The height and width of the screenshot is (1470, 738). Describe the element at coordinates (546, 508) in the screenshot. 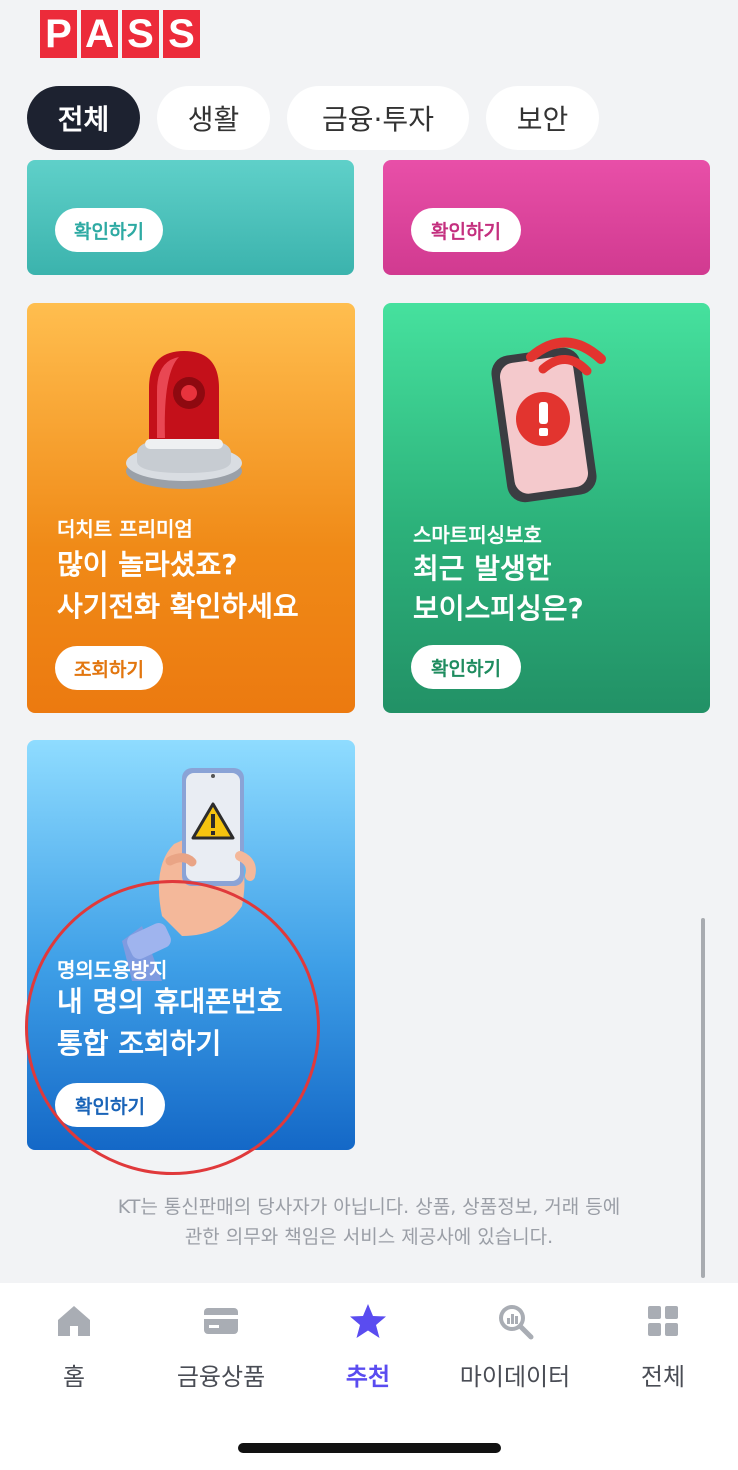

I see `card-smart-phishing: 스마트피싱보호 최근 발생한 보이스피싱은? 확인하기` at that location.